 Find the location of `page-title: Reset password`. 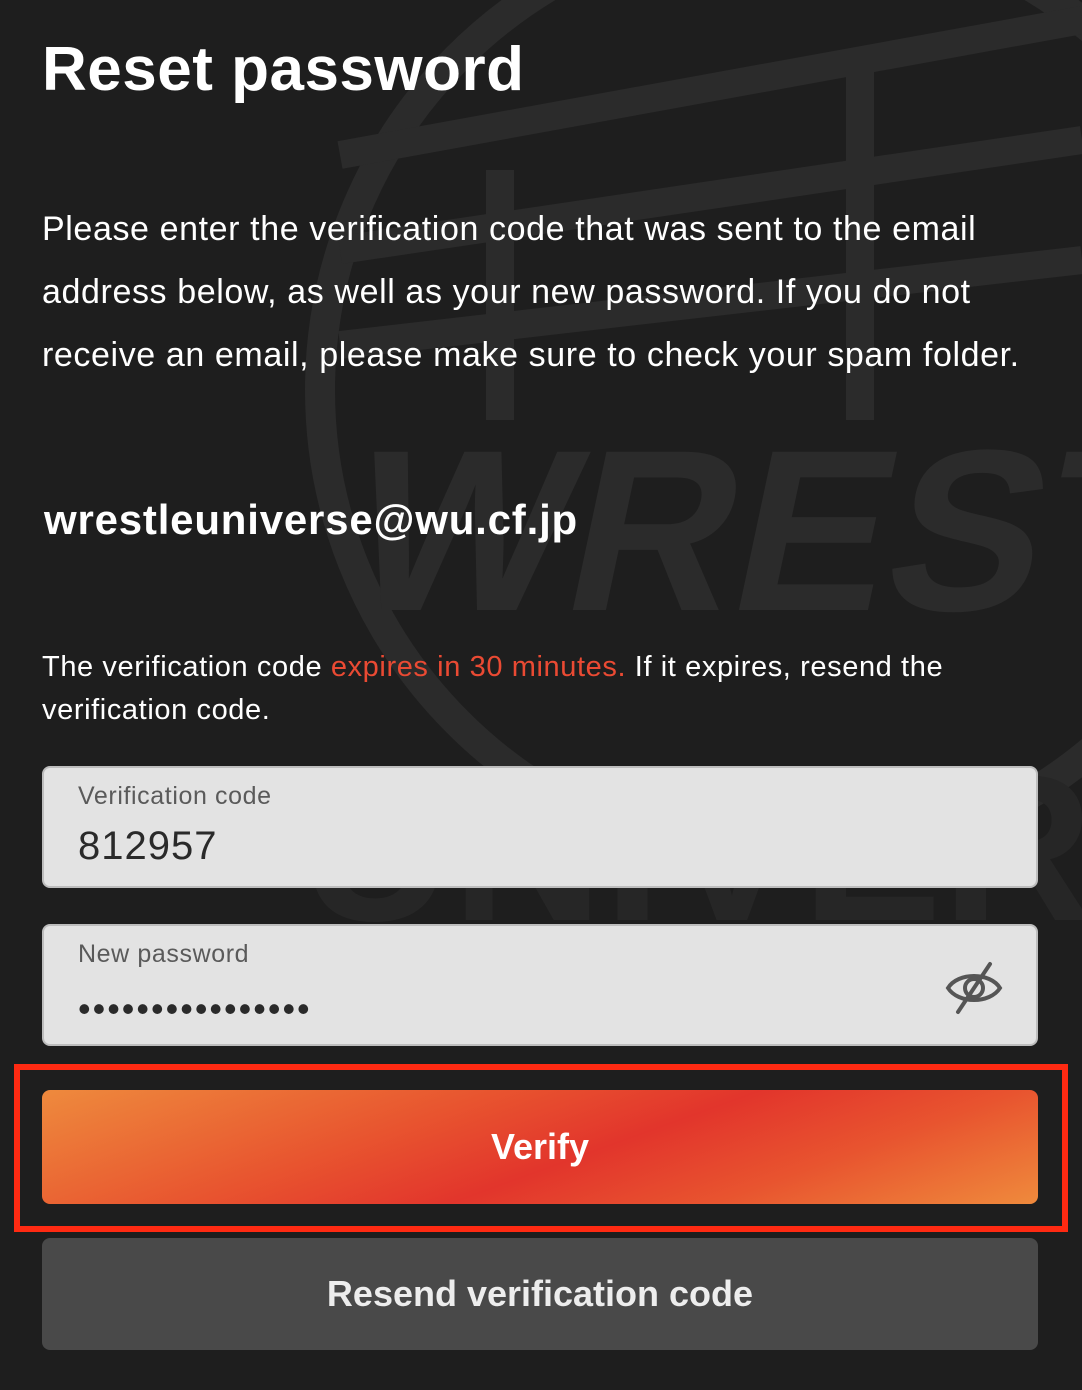

page-title: Reset password is located at coordinates (283, 69).